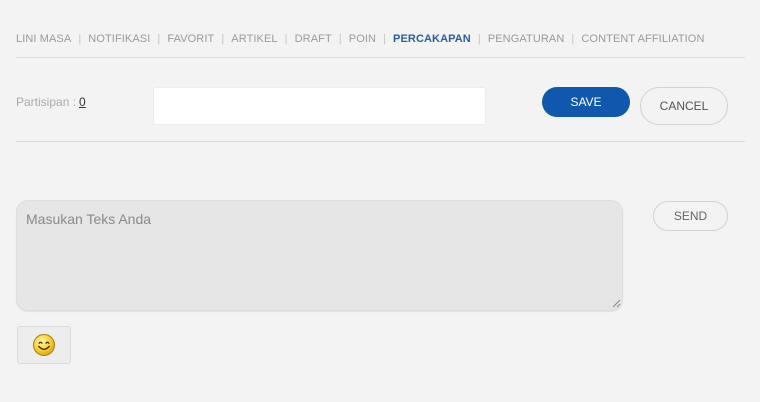  Describe the element at coordinates (319, 106) in the screenshot. I see `participant-input` at that location.